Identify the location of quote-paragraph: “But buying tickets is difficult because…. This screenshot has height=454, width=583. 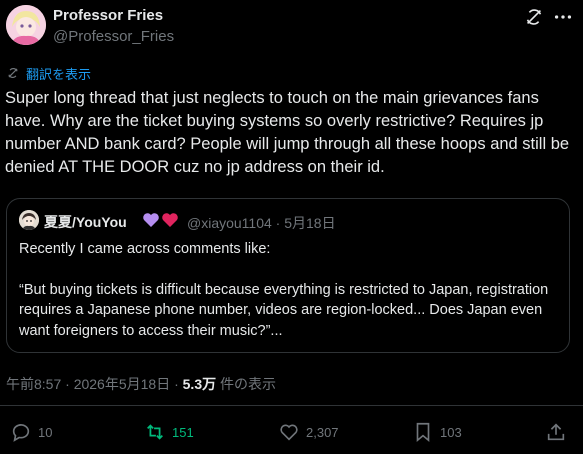
(284, 310).